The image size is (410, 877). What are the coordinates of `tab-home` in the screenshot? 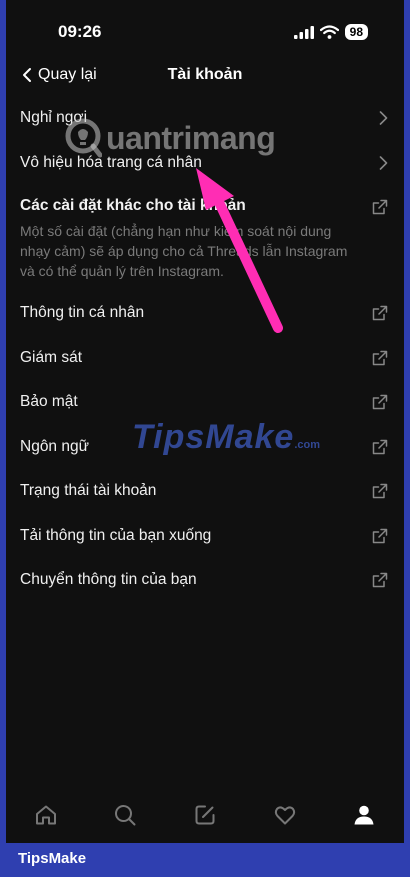 It's located at (46, 815).